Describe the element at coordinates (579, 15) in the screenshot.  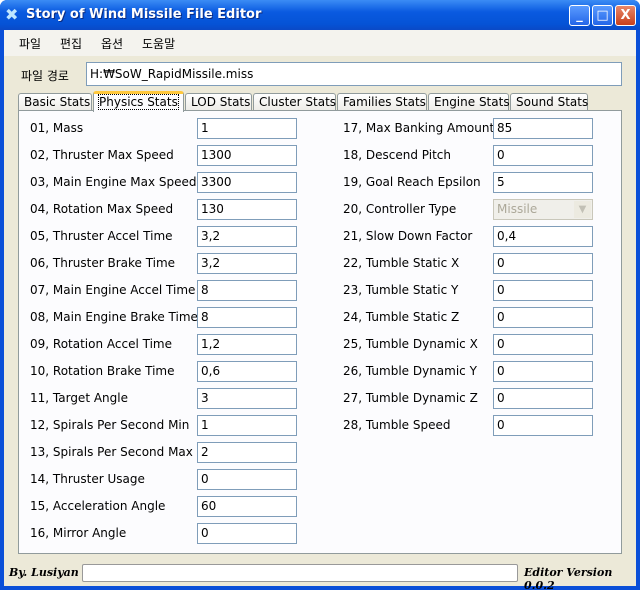
I see `minimize-button: _` at that location.